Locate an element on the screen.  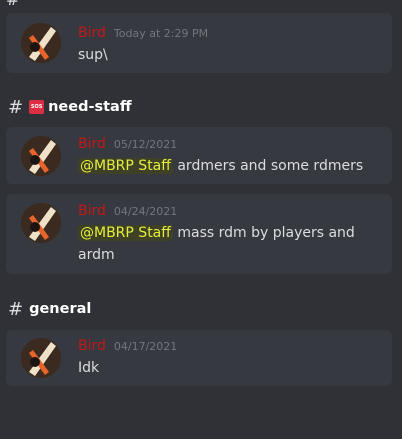
channel-header-need-staff: # SOS need-staff is located at coordinates (69, 107).